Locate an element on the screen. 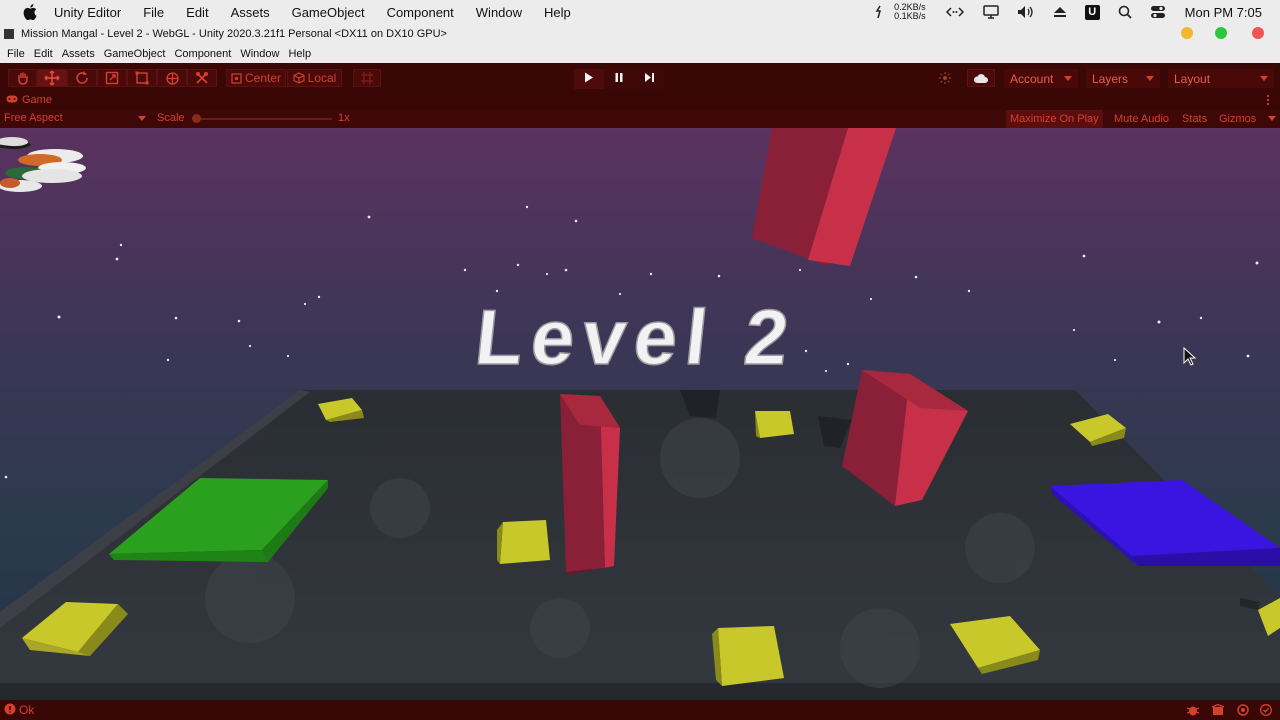  grid-icon is located at coordinates (367, 78).